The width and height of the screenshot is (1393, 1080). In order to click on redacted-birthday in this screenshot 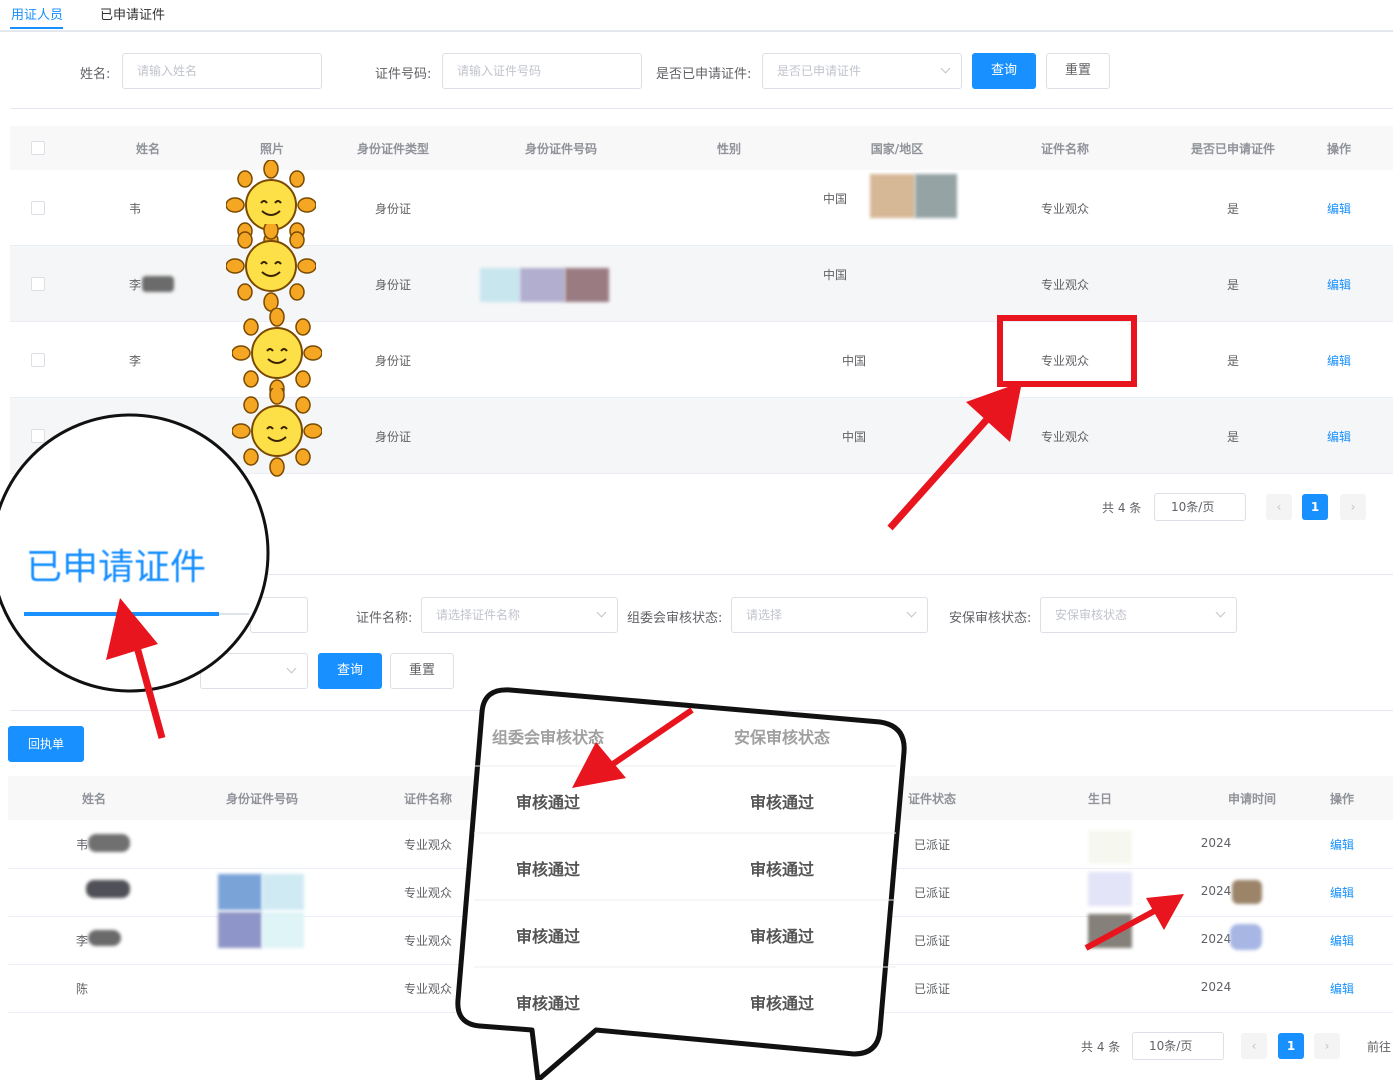, I will do `click(1110, 847)`.